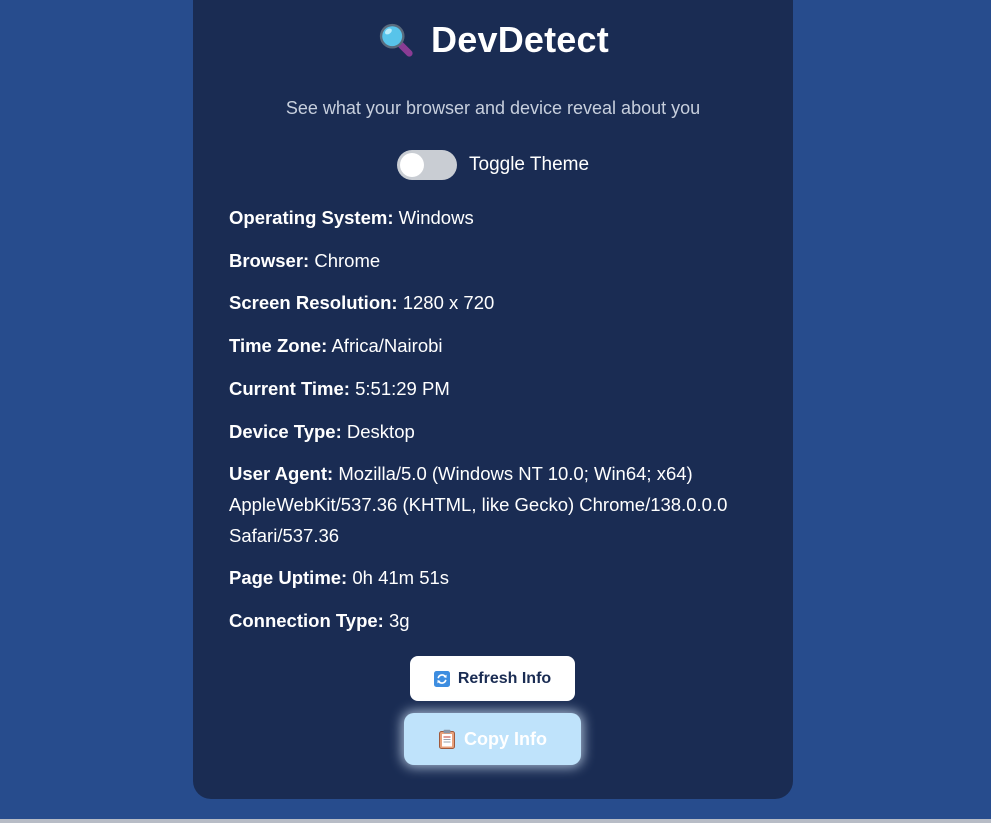 Image resolution: width=991 pixels, height=823 pixels. What do you see at coordinates (402, 388) in the screenshot?
I see `info-value: 5:51:29 PM` at bounding box center [402, 388].